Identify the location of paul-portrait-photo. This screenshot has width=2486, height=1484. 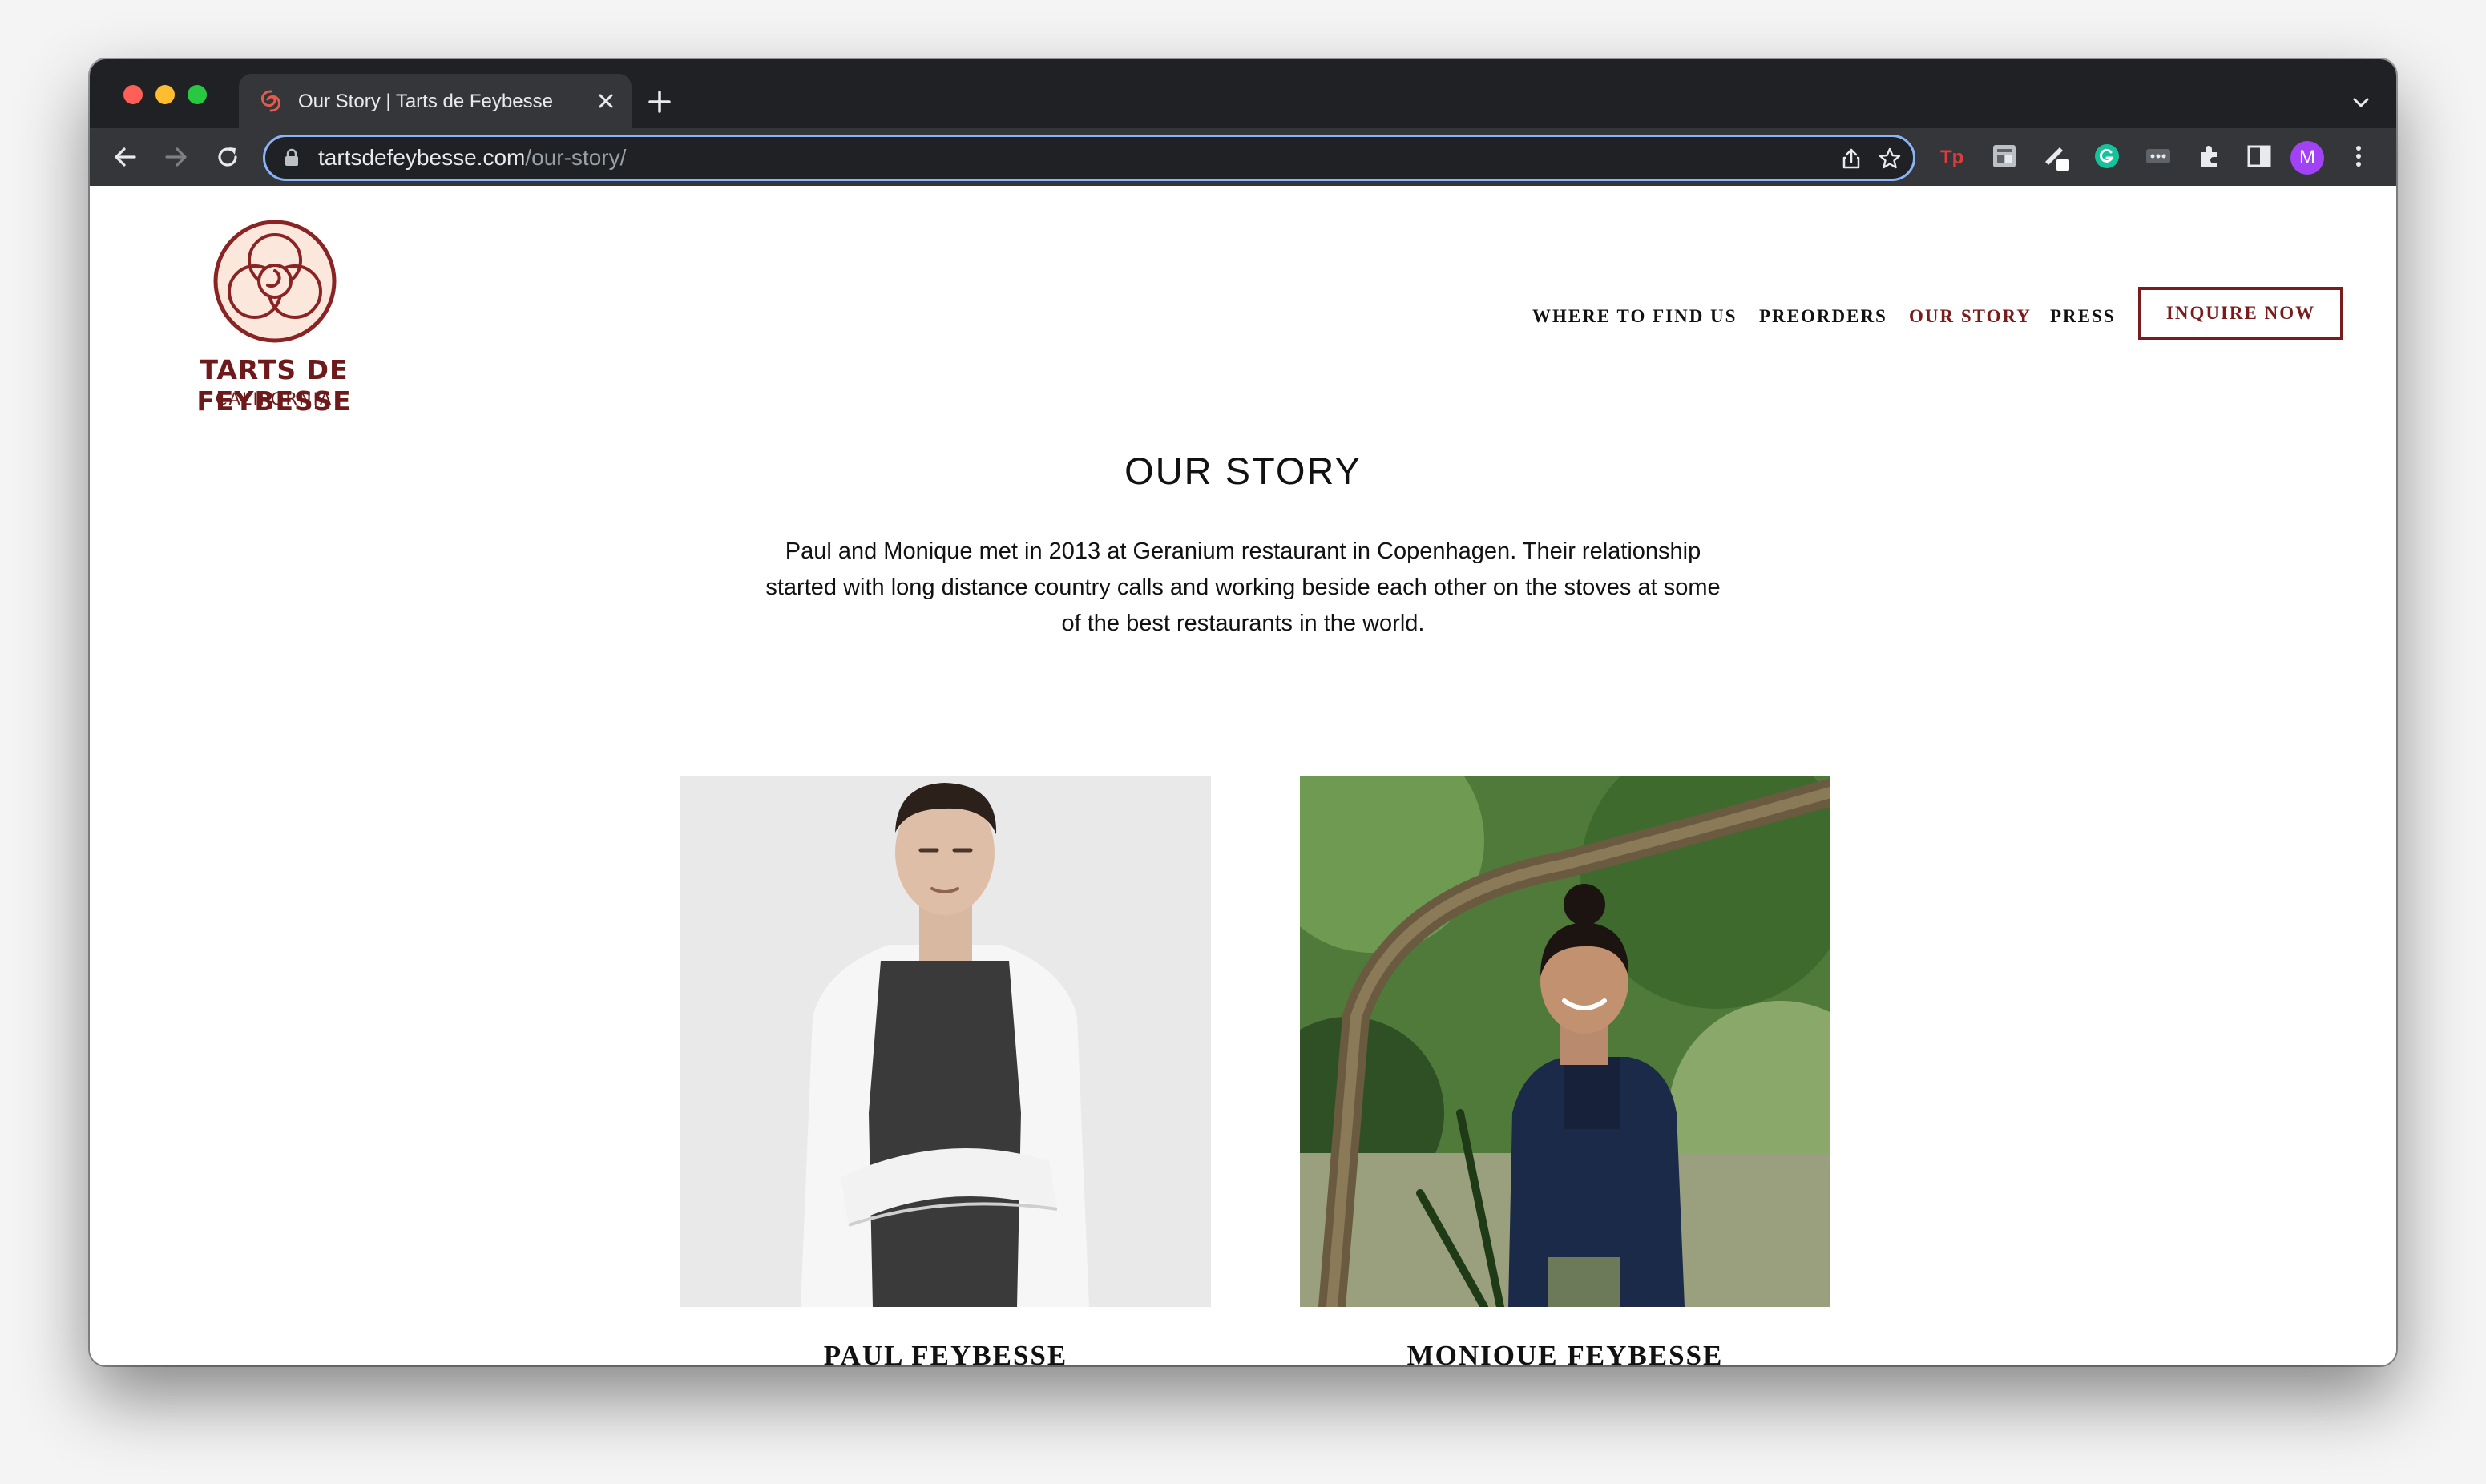
(945, 1041).